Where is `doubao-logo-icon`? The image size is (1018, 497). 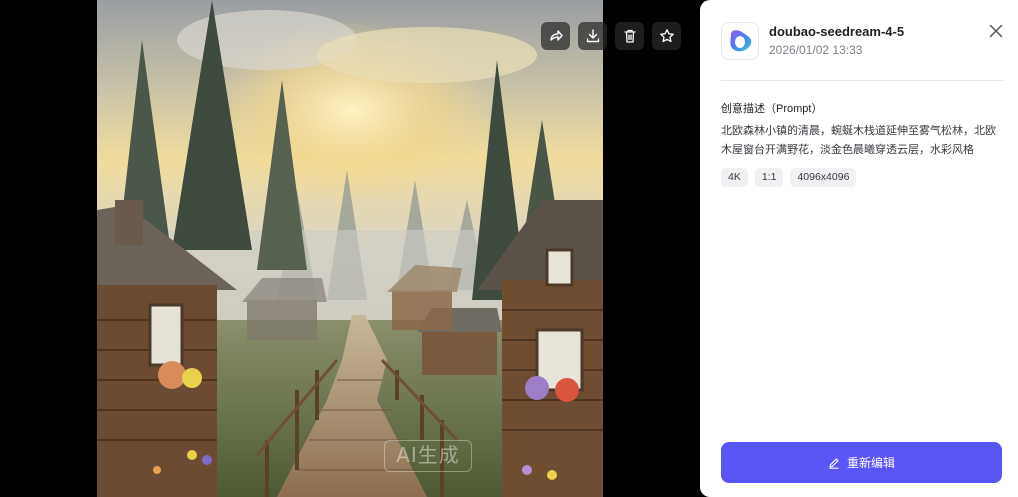 doubao-logo-icon is located at coordinates (741, 41).